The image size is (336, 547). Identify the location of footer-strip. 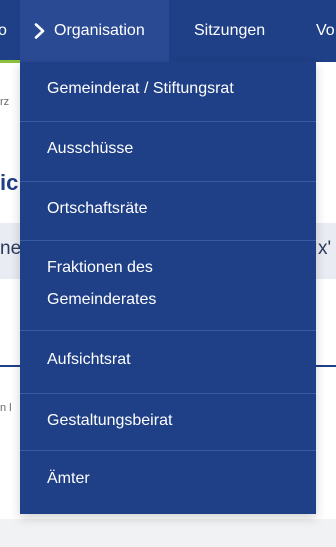
(168, 533).